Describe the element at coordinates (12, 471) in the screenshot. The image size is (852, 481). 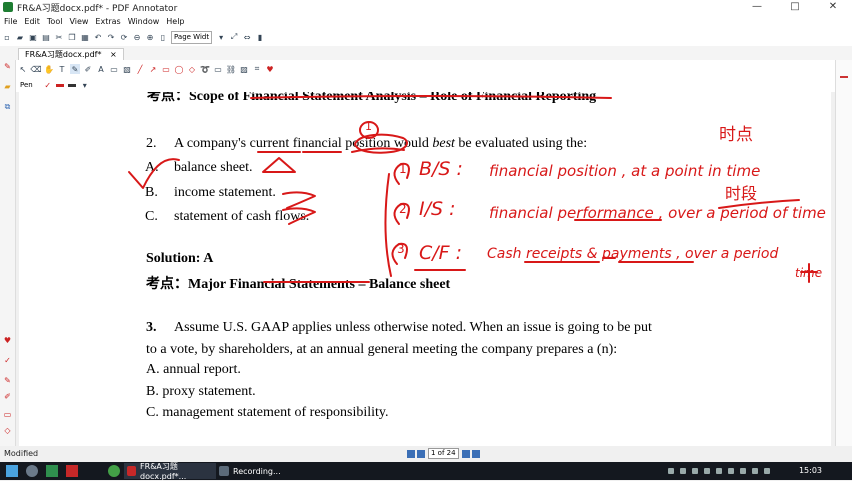
I see `start-icon` at that location.